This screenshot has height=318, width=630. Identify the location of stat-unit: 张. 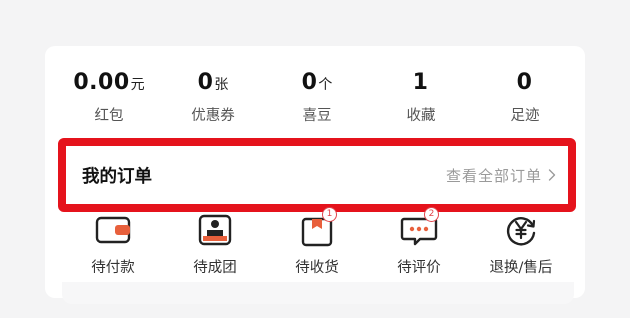
(221, 85).